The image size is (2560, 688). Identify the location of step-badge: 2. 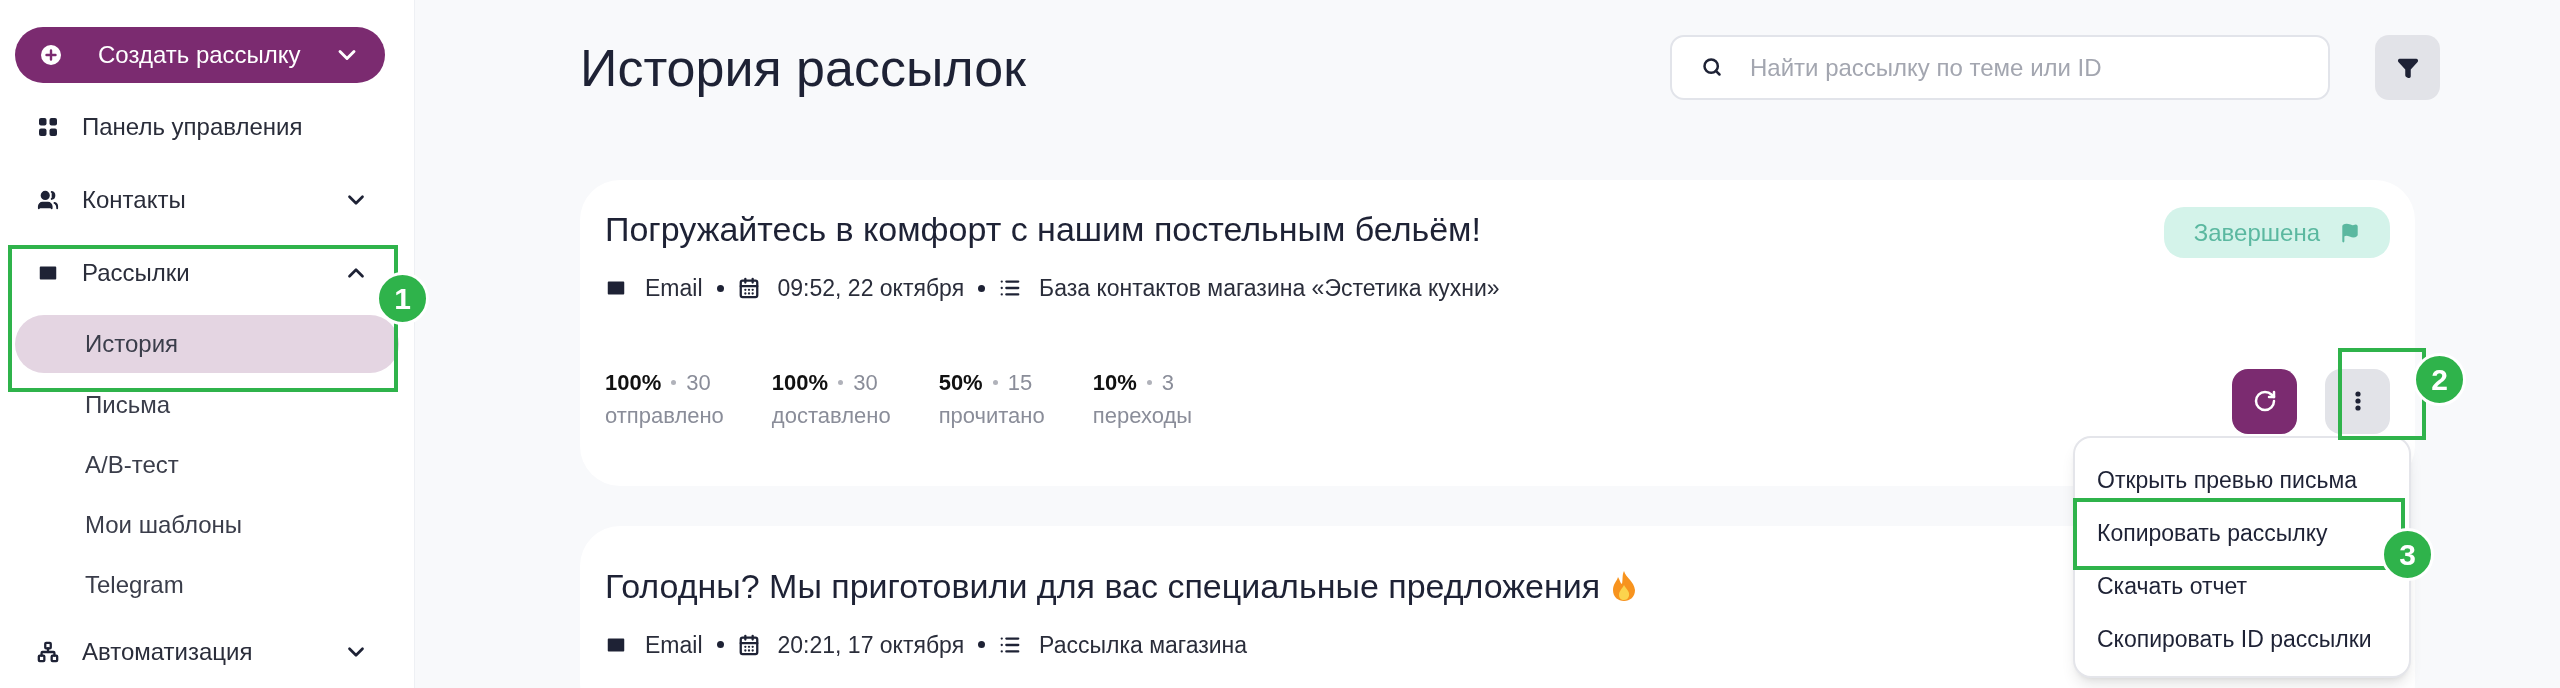
(2439, 379).